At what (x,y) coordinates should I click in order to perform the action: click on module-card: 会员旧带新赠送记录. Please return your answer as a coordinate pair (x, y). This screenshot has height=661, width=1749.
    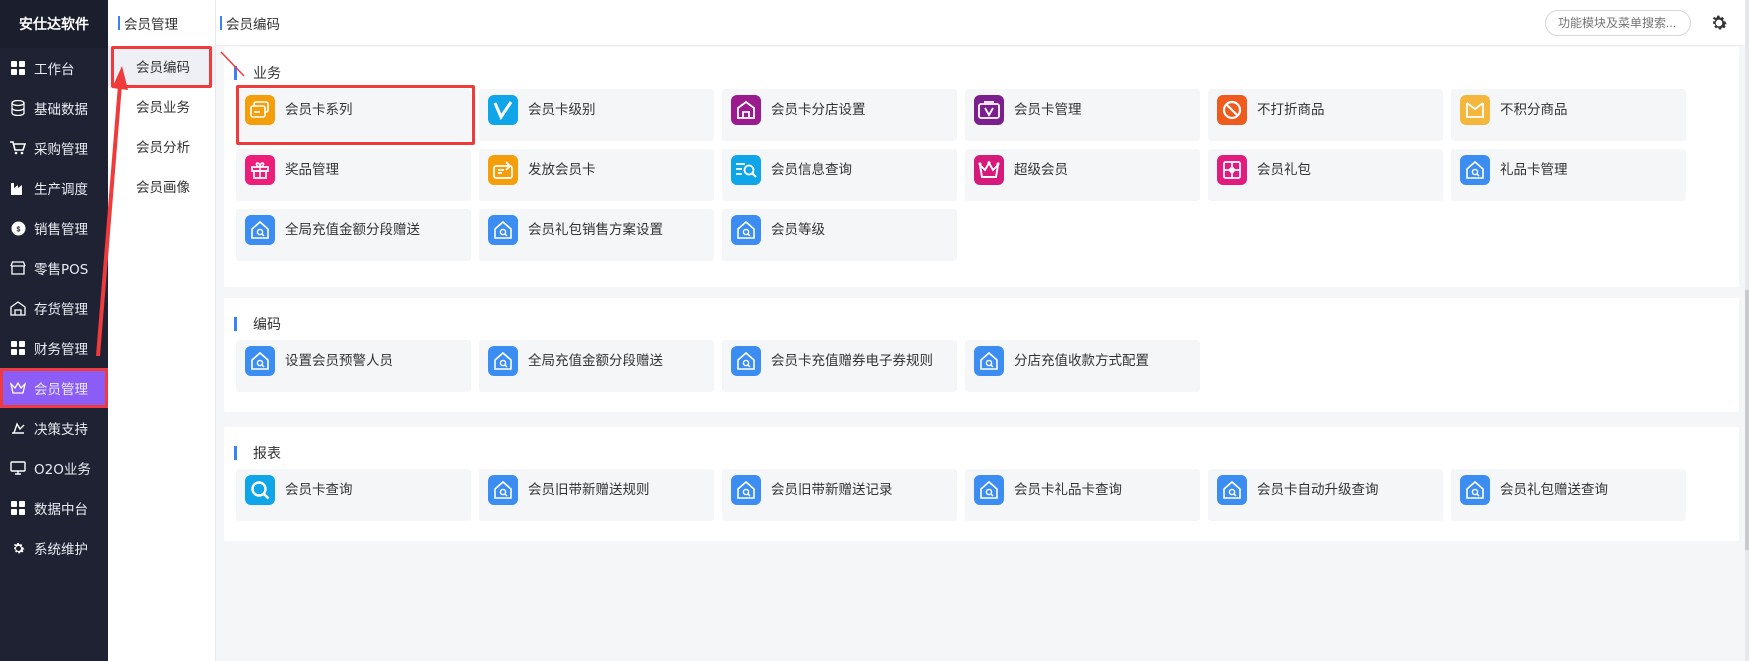
    Looking at the image, I should click on (839, 495).